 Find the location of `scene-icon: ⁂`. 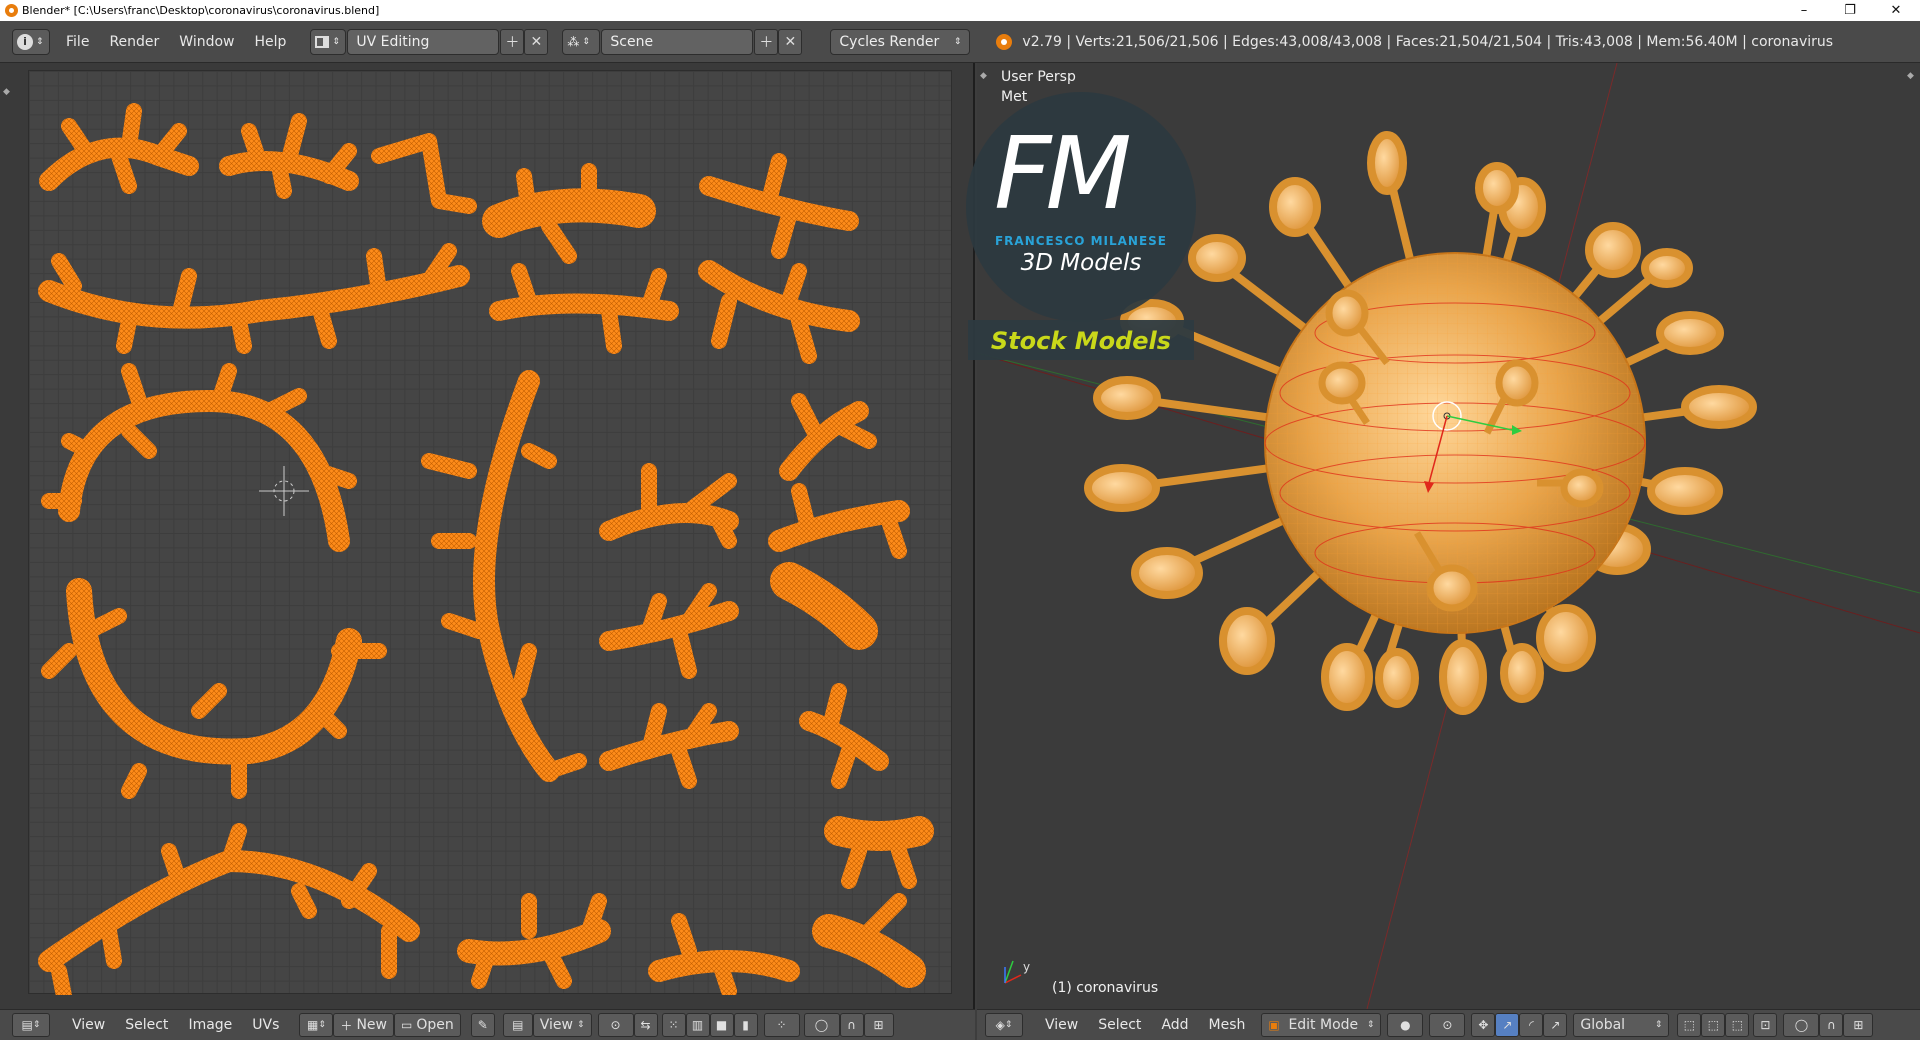

scene-icon: ⁂ is located at coordinates (573, 41).